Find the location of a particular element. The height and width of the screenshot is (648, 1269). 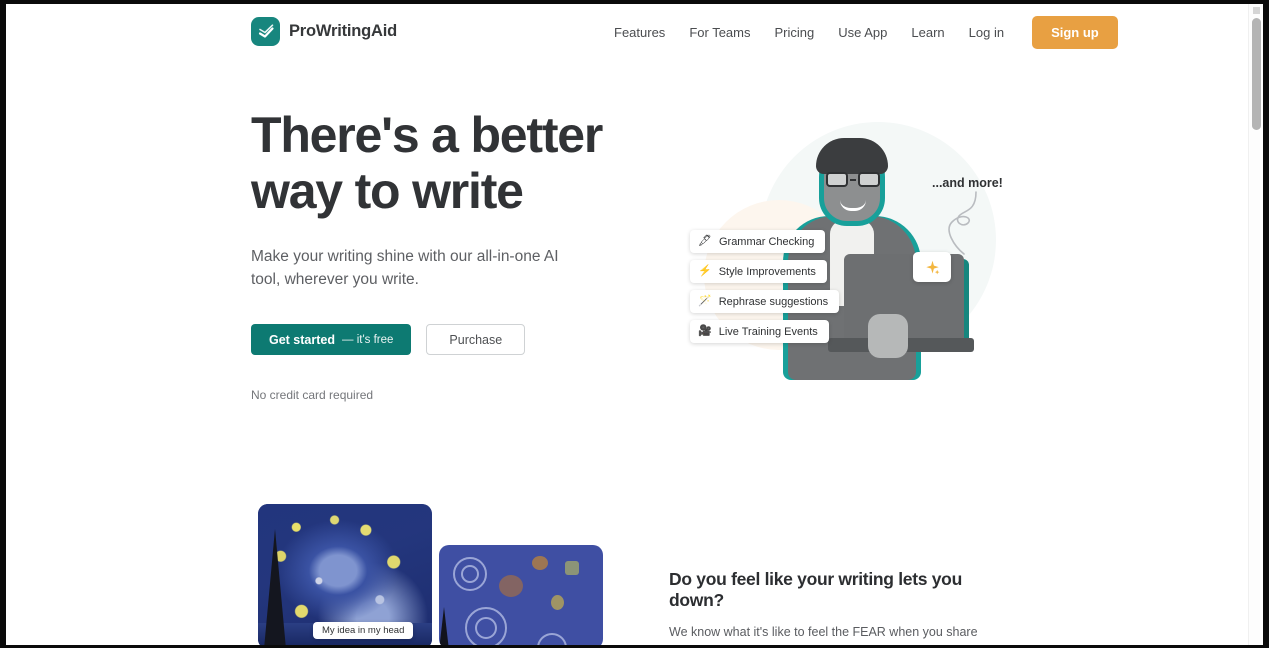

scrollbar-up-arrow-icon is located at coordinates (1256, 10).